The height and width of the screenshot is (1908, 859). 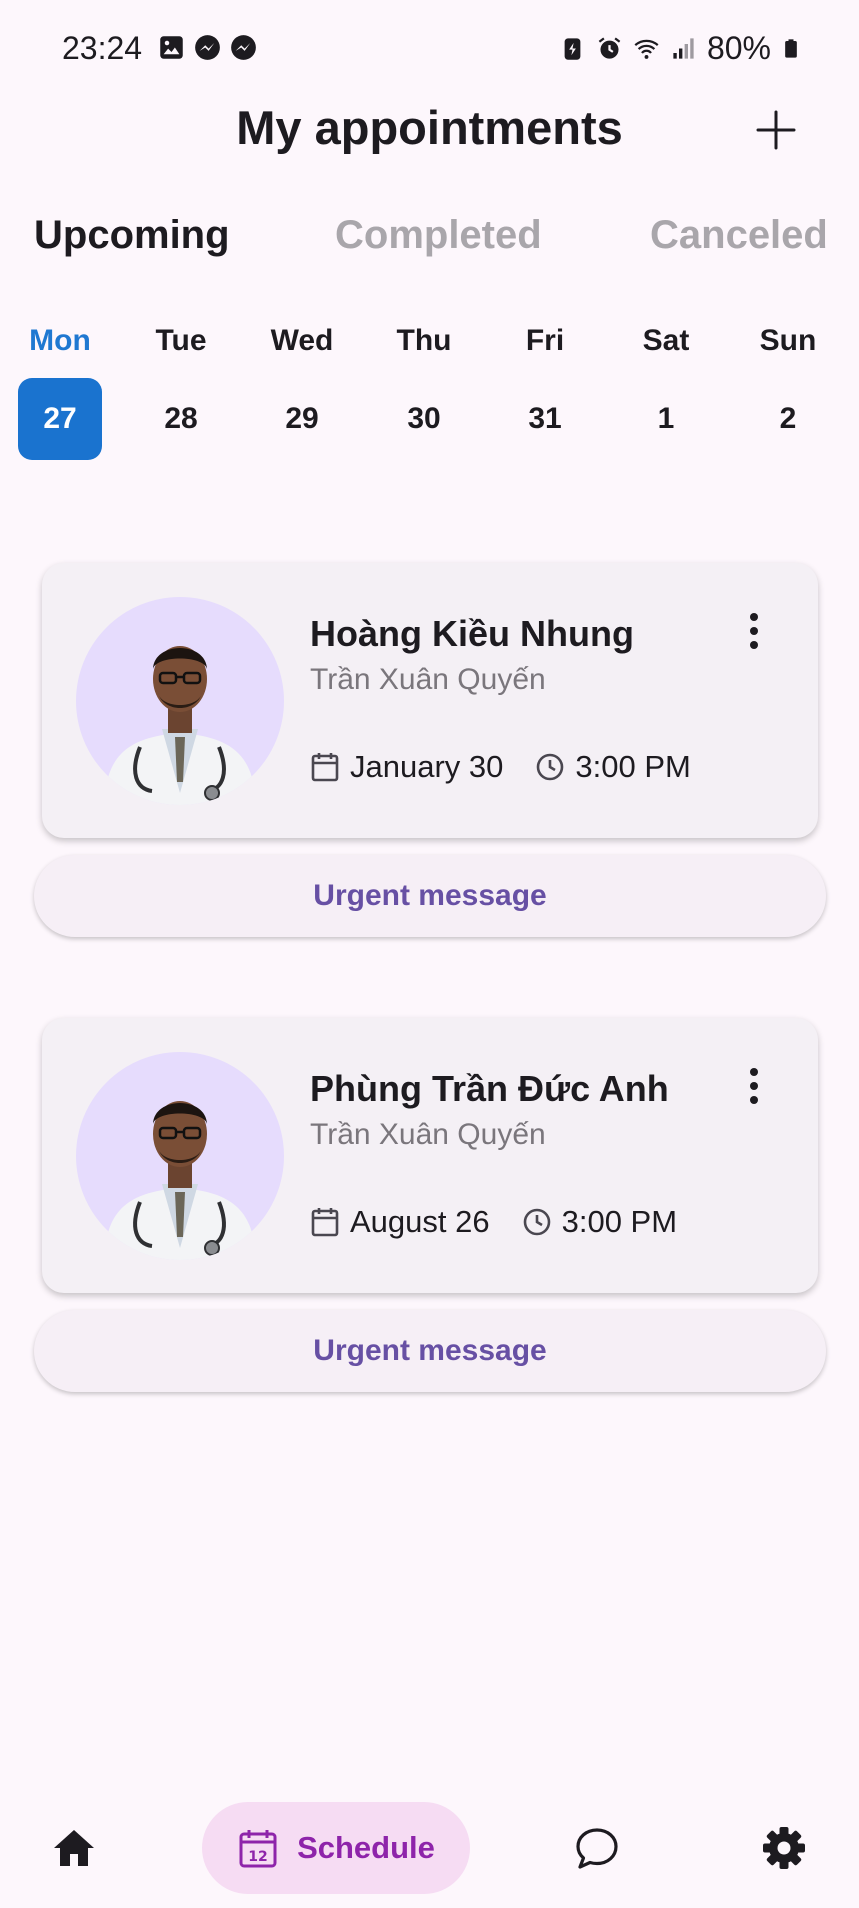 What do you see at coordinates (493, 1222) in the screenshot?
I see `appointment-meta: August 26 3:00 PM` at bounding box center [493, 1222].